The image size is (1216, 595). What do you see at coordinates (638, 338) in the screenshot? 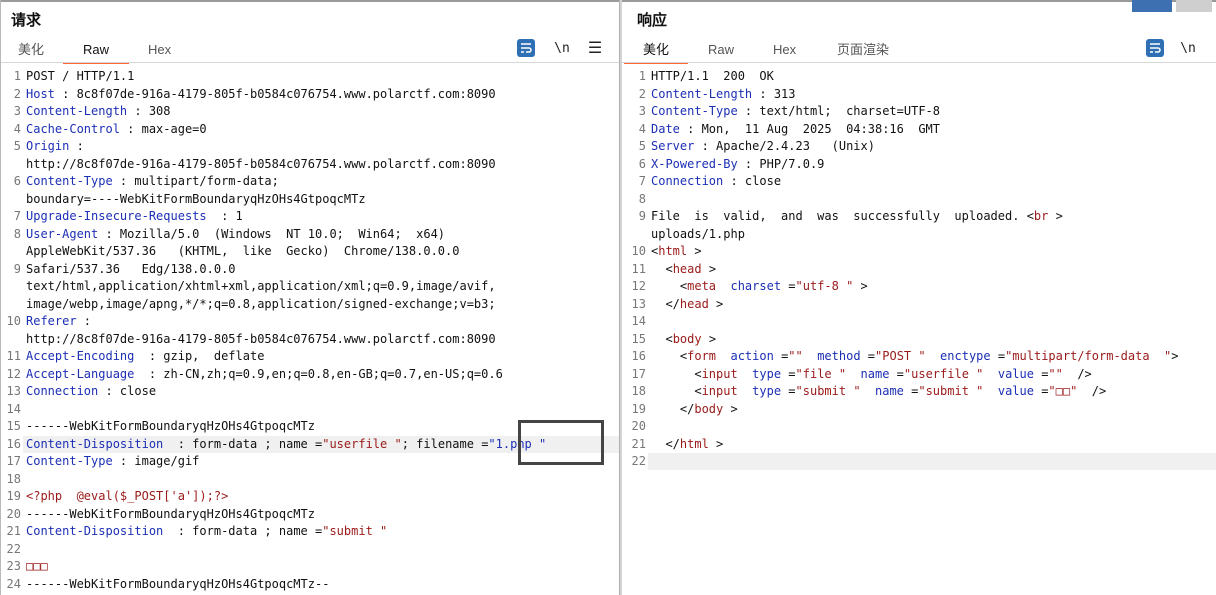
I see `line-number: 15` at bounding box center [638, 338].